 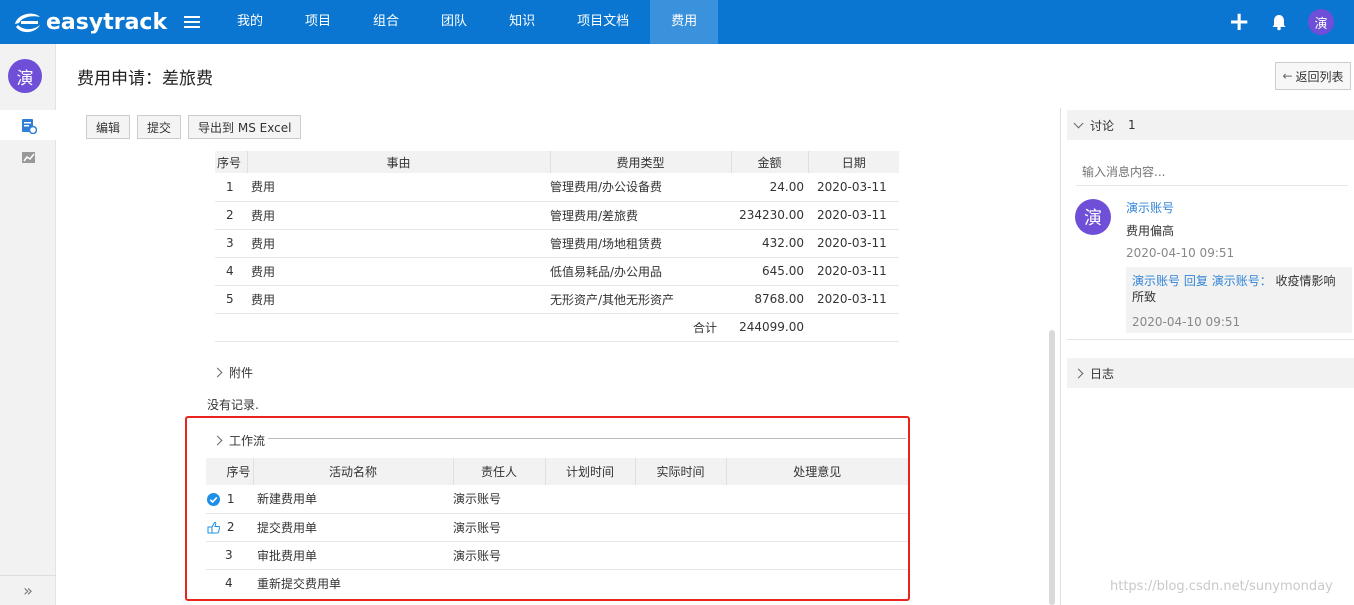 What do you see at coordinates (353, 471) in the screenshot?
I see `col-header: 活动名称` at bounding box center [353, 471].